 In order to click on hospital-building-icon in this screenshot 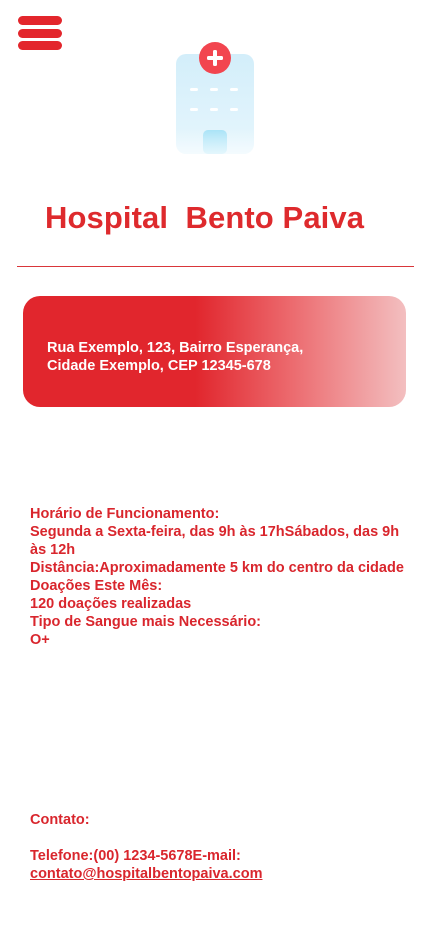, I will do `click(215, 98)`.